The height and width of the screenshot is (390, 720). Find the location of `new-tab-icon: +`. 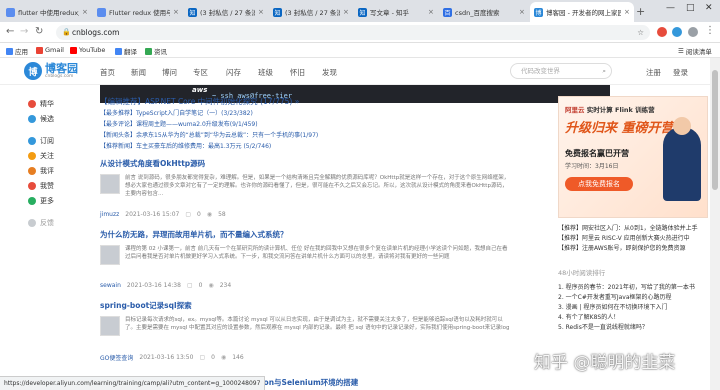

new-tab-icon: + is located at coordinates (640, 11).